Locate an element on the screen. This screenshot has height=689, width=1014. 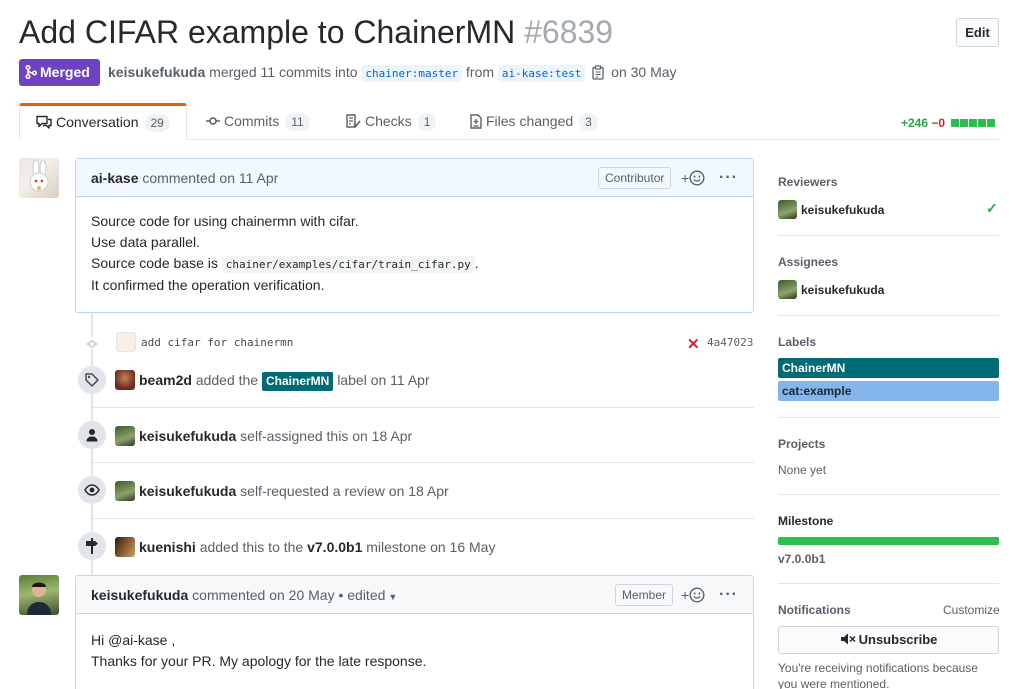
event-user: beam2d is located at coordinates (165, 380).